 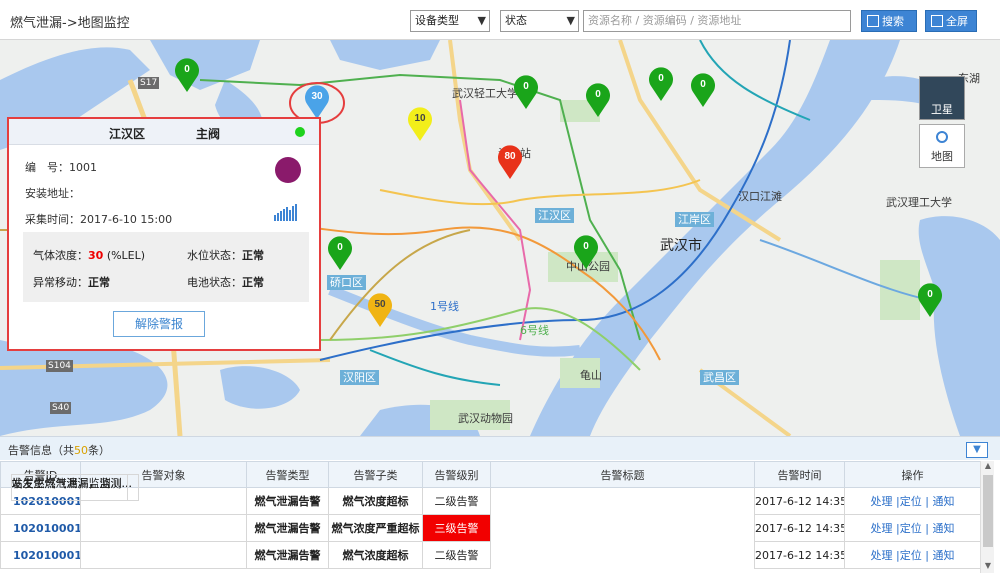 What do you see at coordinates (622, 474) in the screenshot?
I see `column-header: 告警标题` at bounding box center [622, 474].